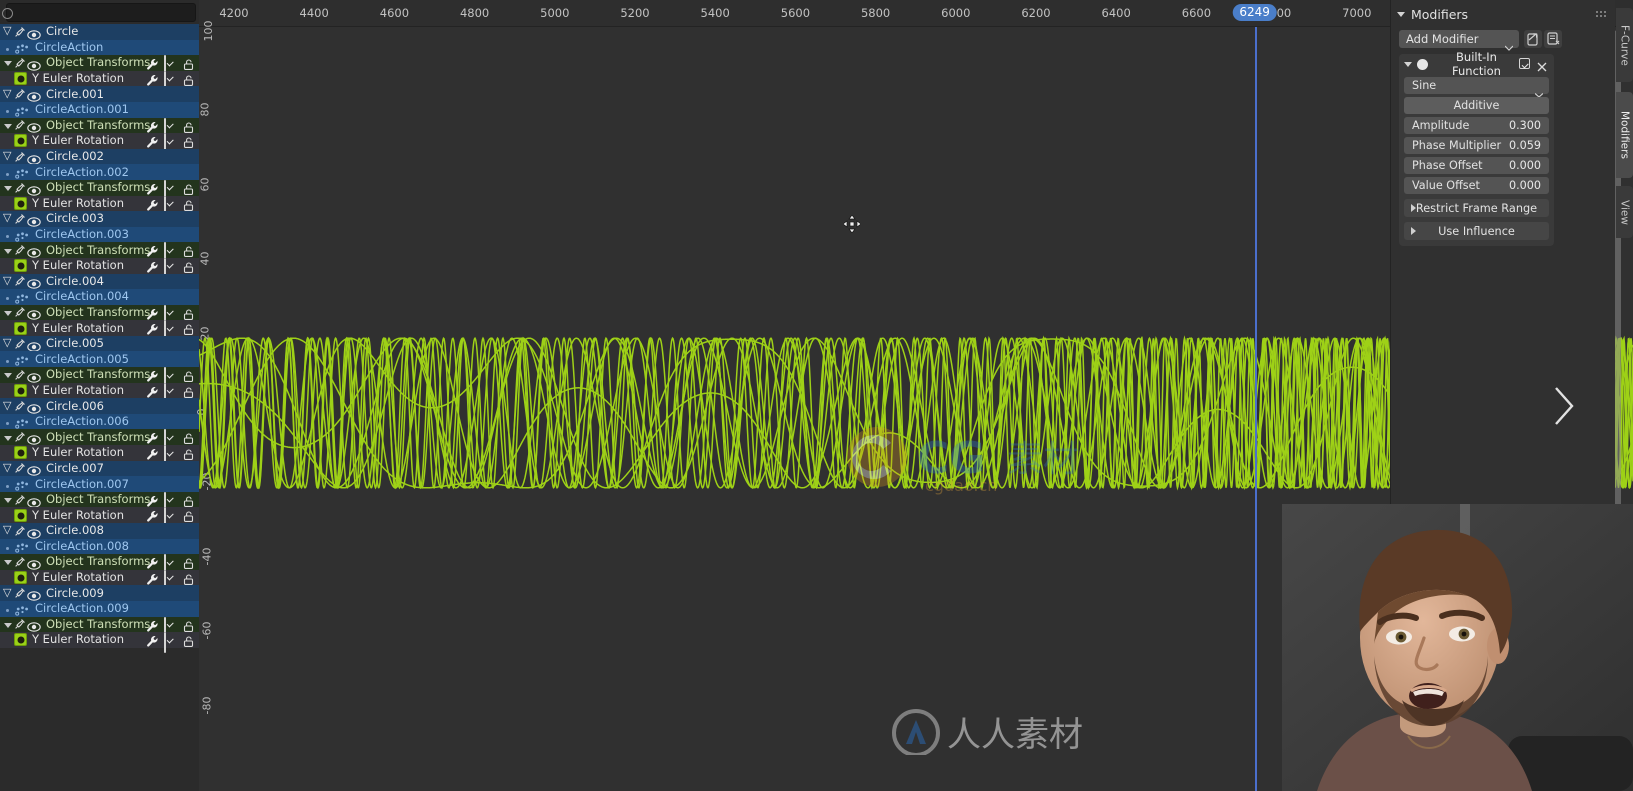 Image resolution: width=1633 pixels, height=791 pixels. What do you see at coordinates (99, 234) in the screenshot?
I see `channel-row-action: CircleAction.003` at bounding box center [99, 234].